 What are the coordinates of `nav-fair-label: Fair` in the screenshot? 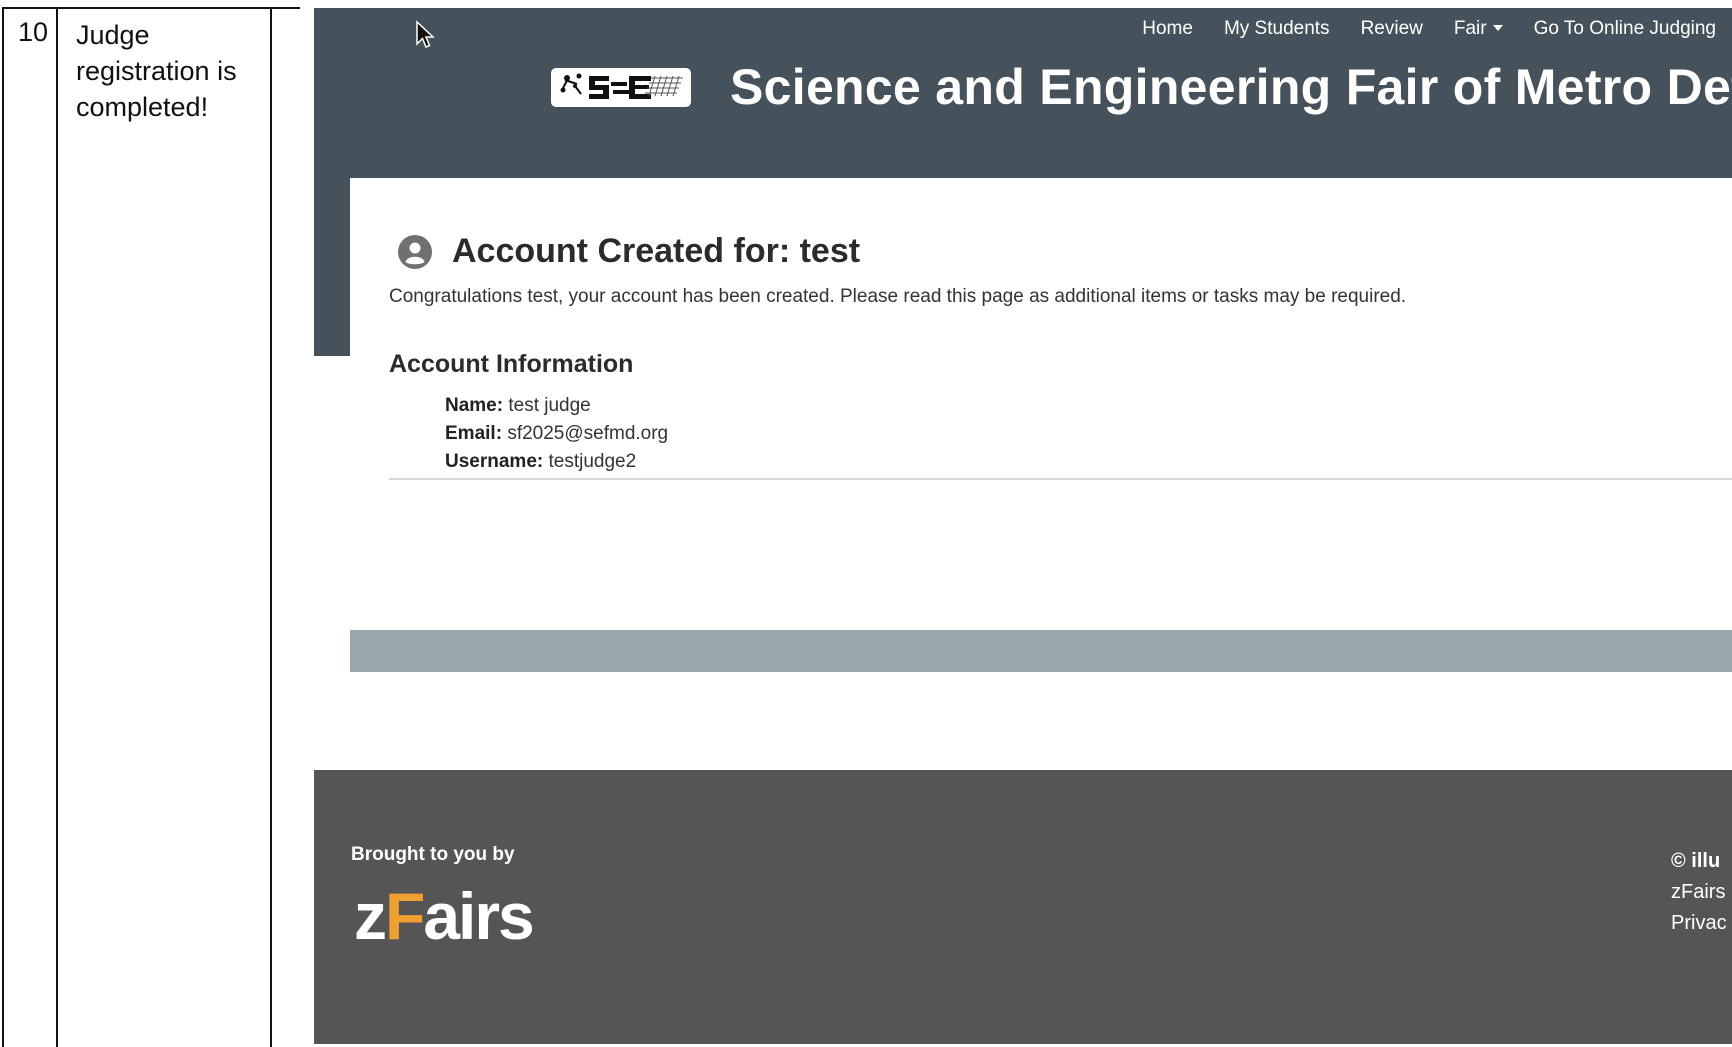 It's located at (1470, 28).